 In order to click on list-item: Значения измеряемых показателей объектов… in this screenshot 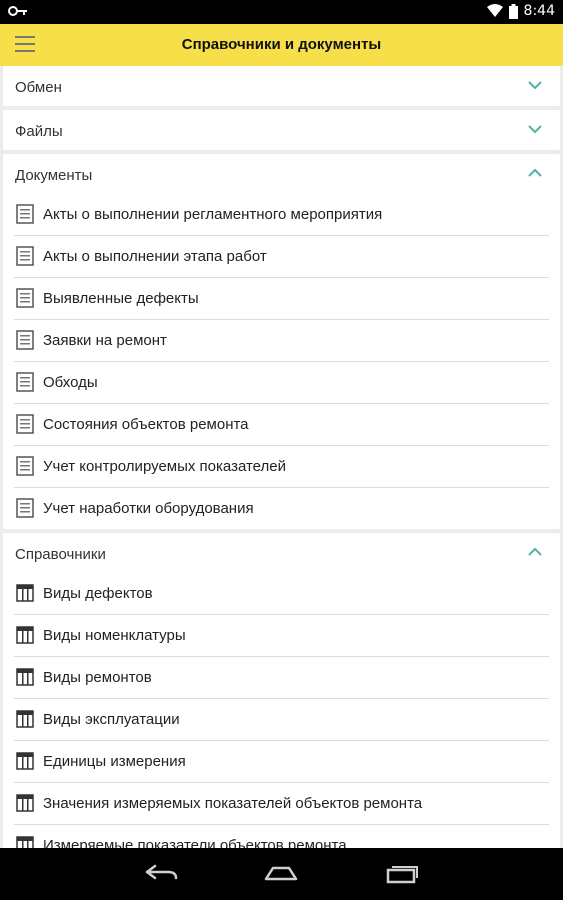, I will do `click(281, 804)`.